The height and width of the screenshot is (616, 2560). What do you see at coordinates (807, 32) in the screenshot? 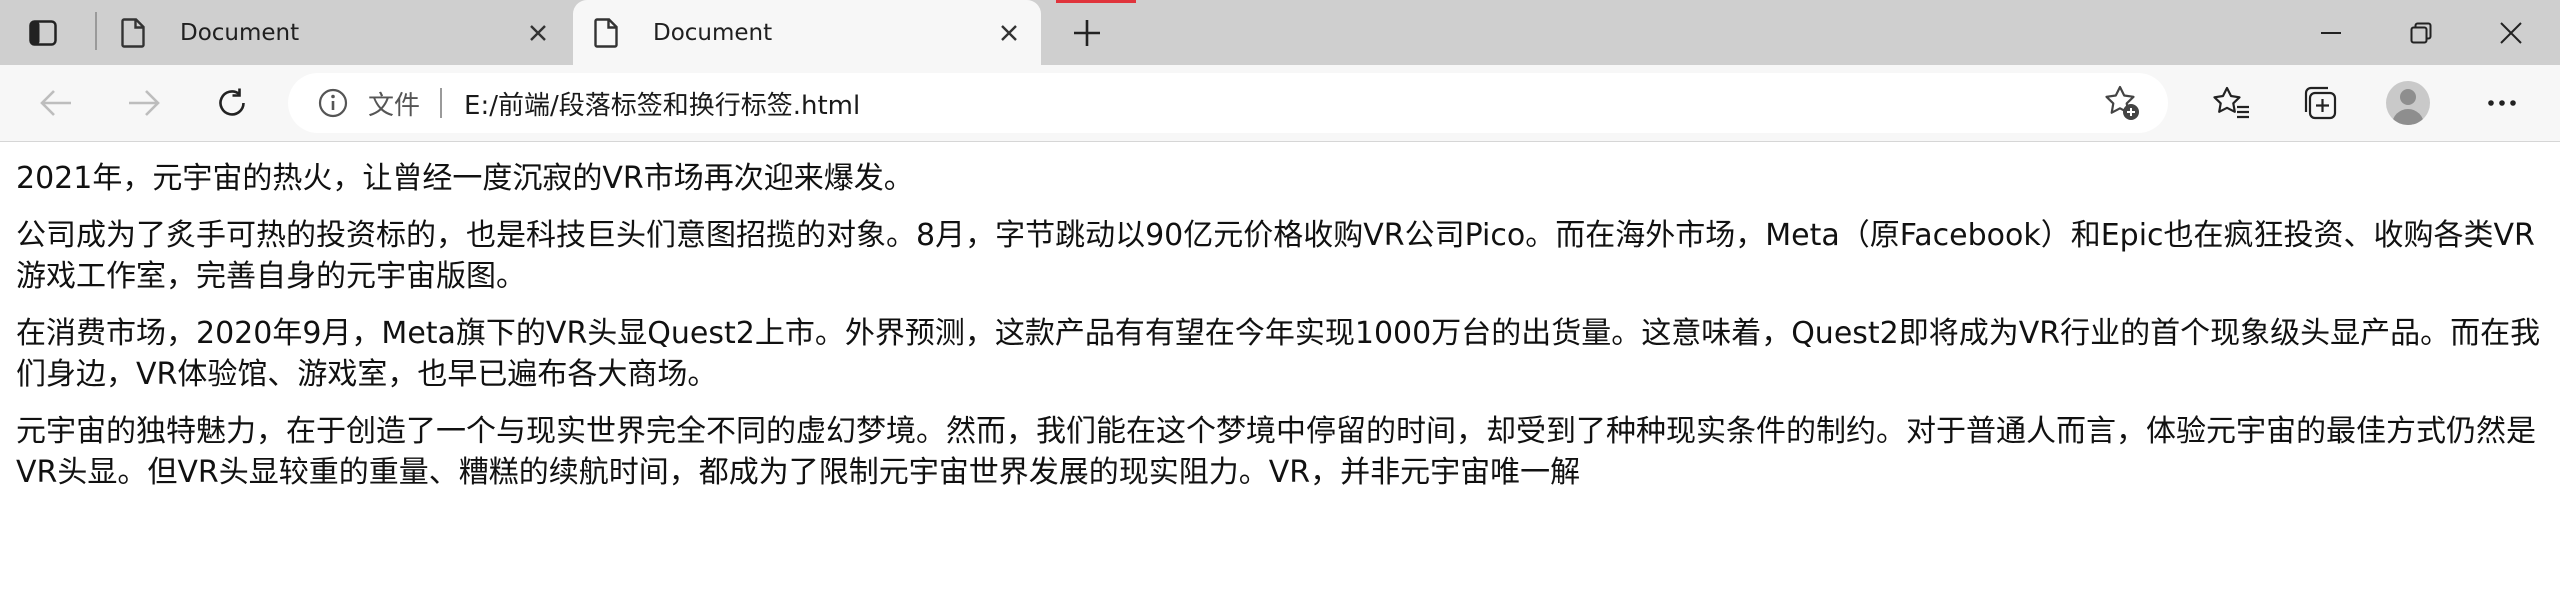
I see `tab-document-2: Document` at bounding box center [807, 32].